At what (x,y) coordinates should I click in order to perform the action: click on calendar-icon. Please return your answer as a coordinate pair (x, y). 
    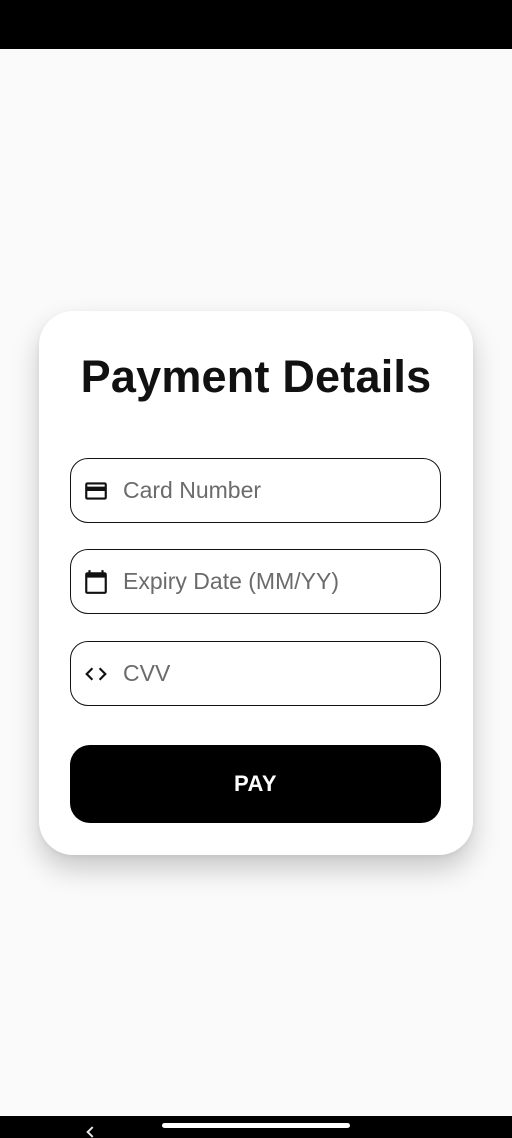
    Looking at the image, I should click on (96, 582).